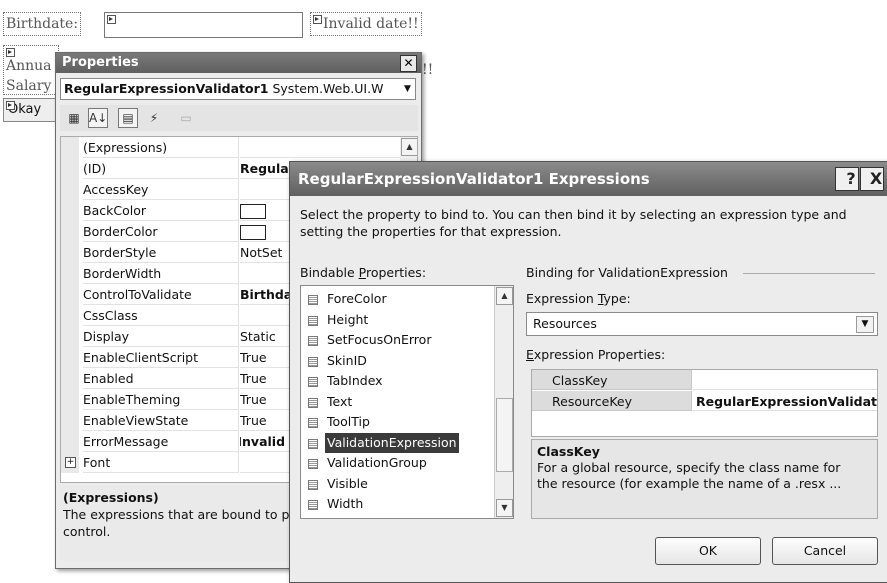 This screenshot has width=887, height=583. Describe the element at coordinates (74, 118) in the screenshot. I see `categorized-icon: ▦` at that location.